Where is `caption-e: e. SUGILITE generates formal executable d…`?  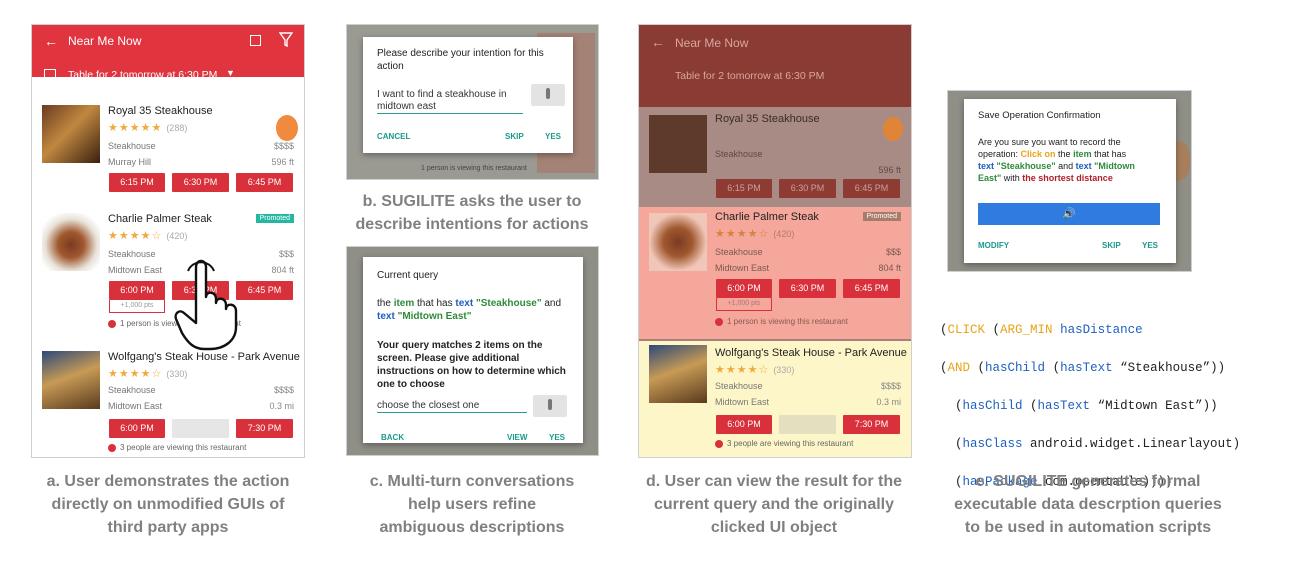 caption-e: e. SUGILITE generates formal executable d… is located at coordinates (1088, 504).